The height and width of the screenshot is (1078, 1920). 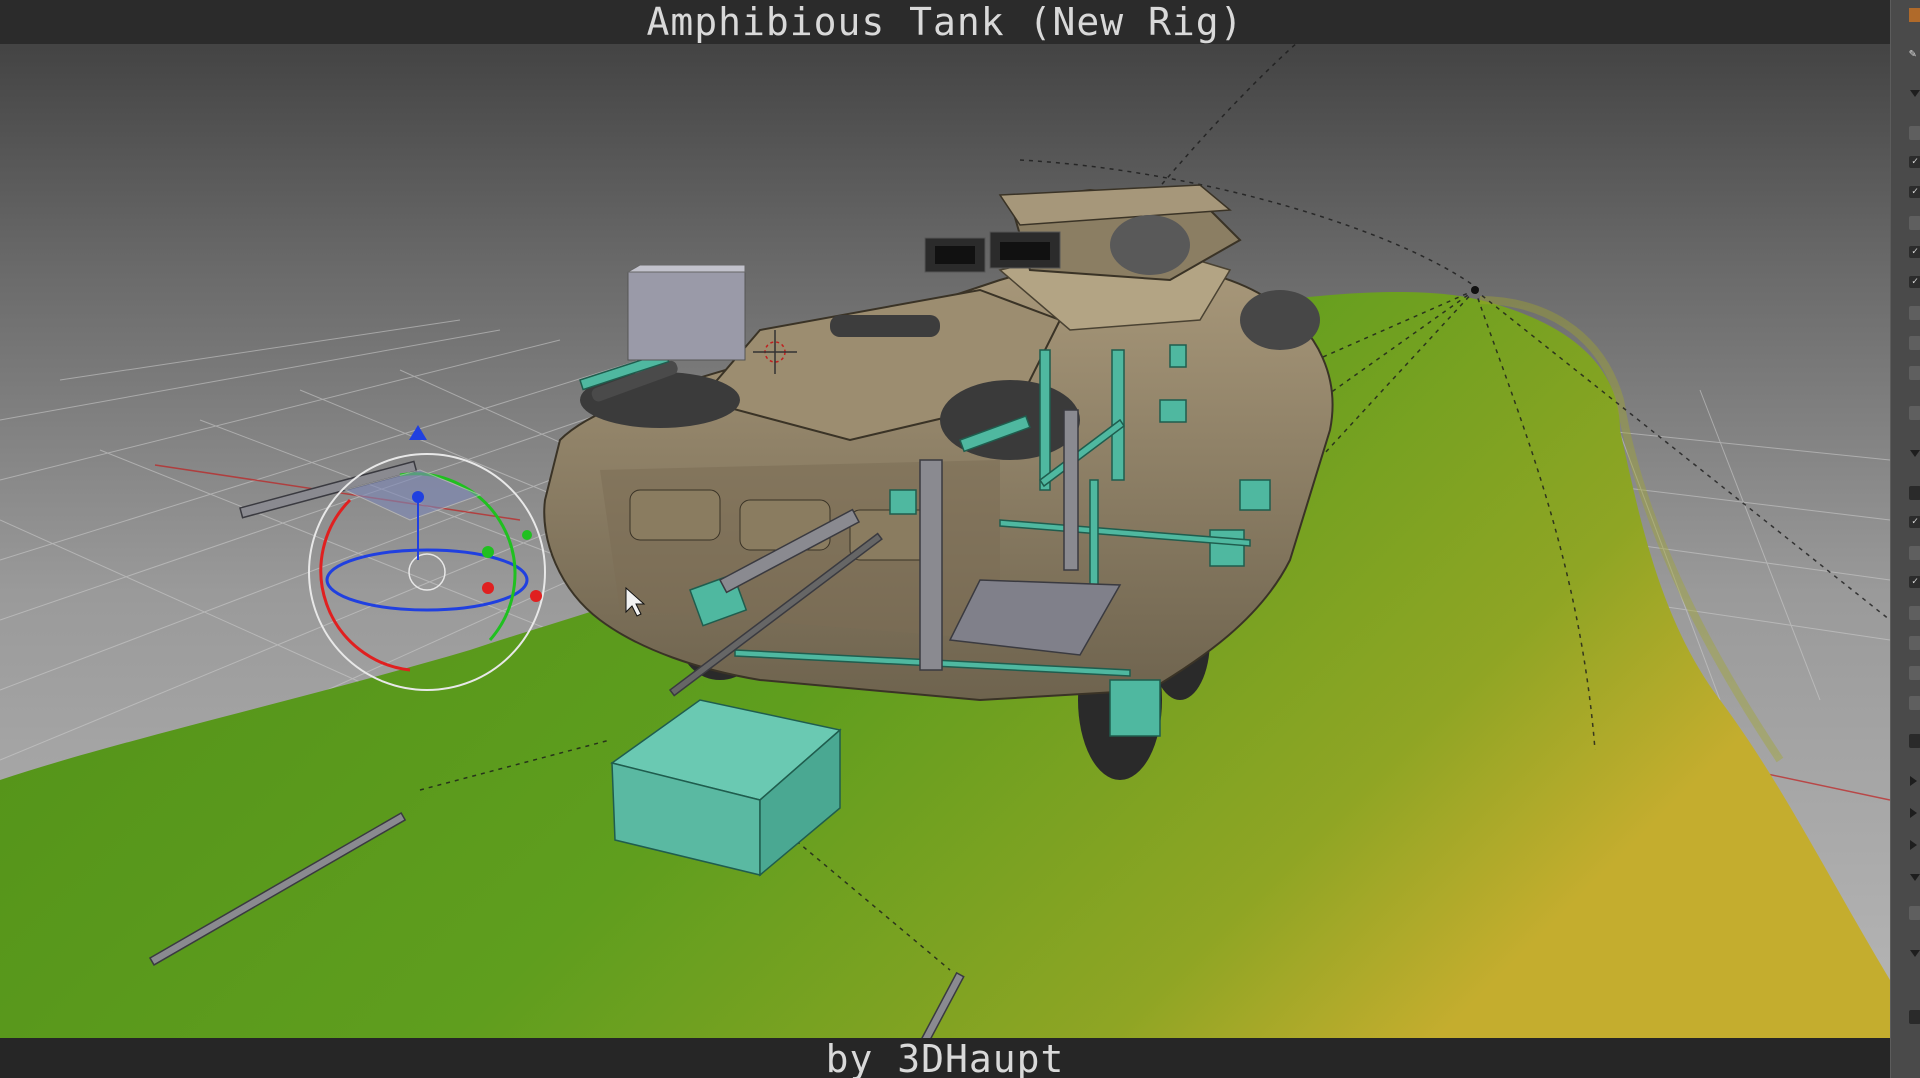 What do you see at coordinates (1914, 53) in the screenshot?
I see `wrench-icon: ✎` at bounding box center [1914, 53].